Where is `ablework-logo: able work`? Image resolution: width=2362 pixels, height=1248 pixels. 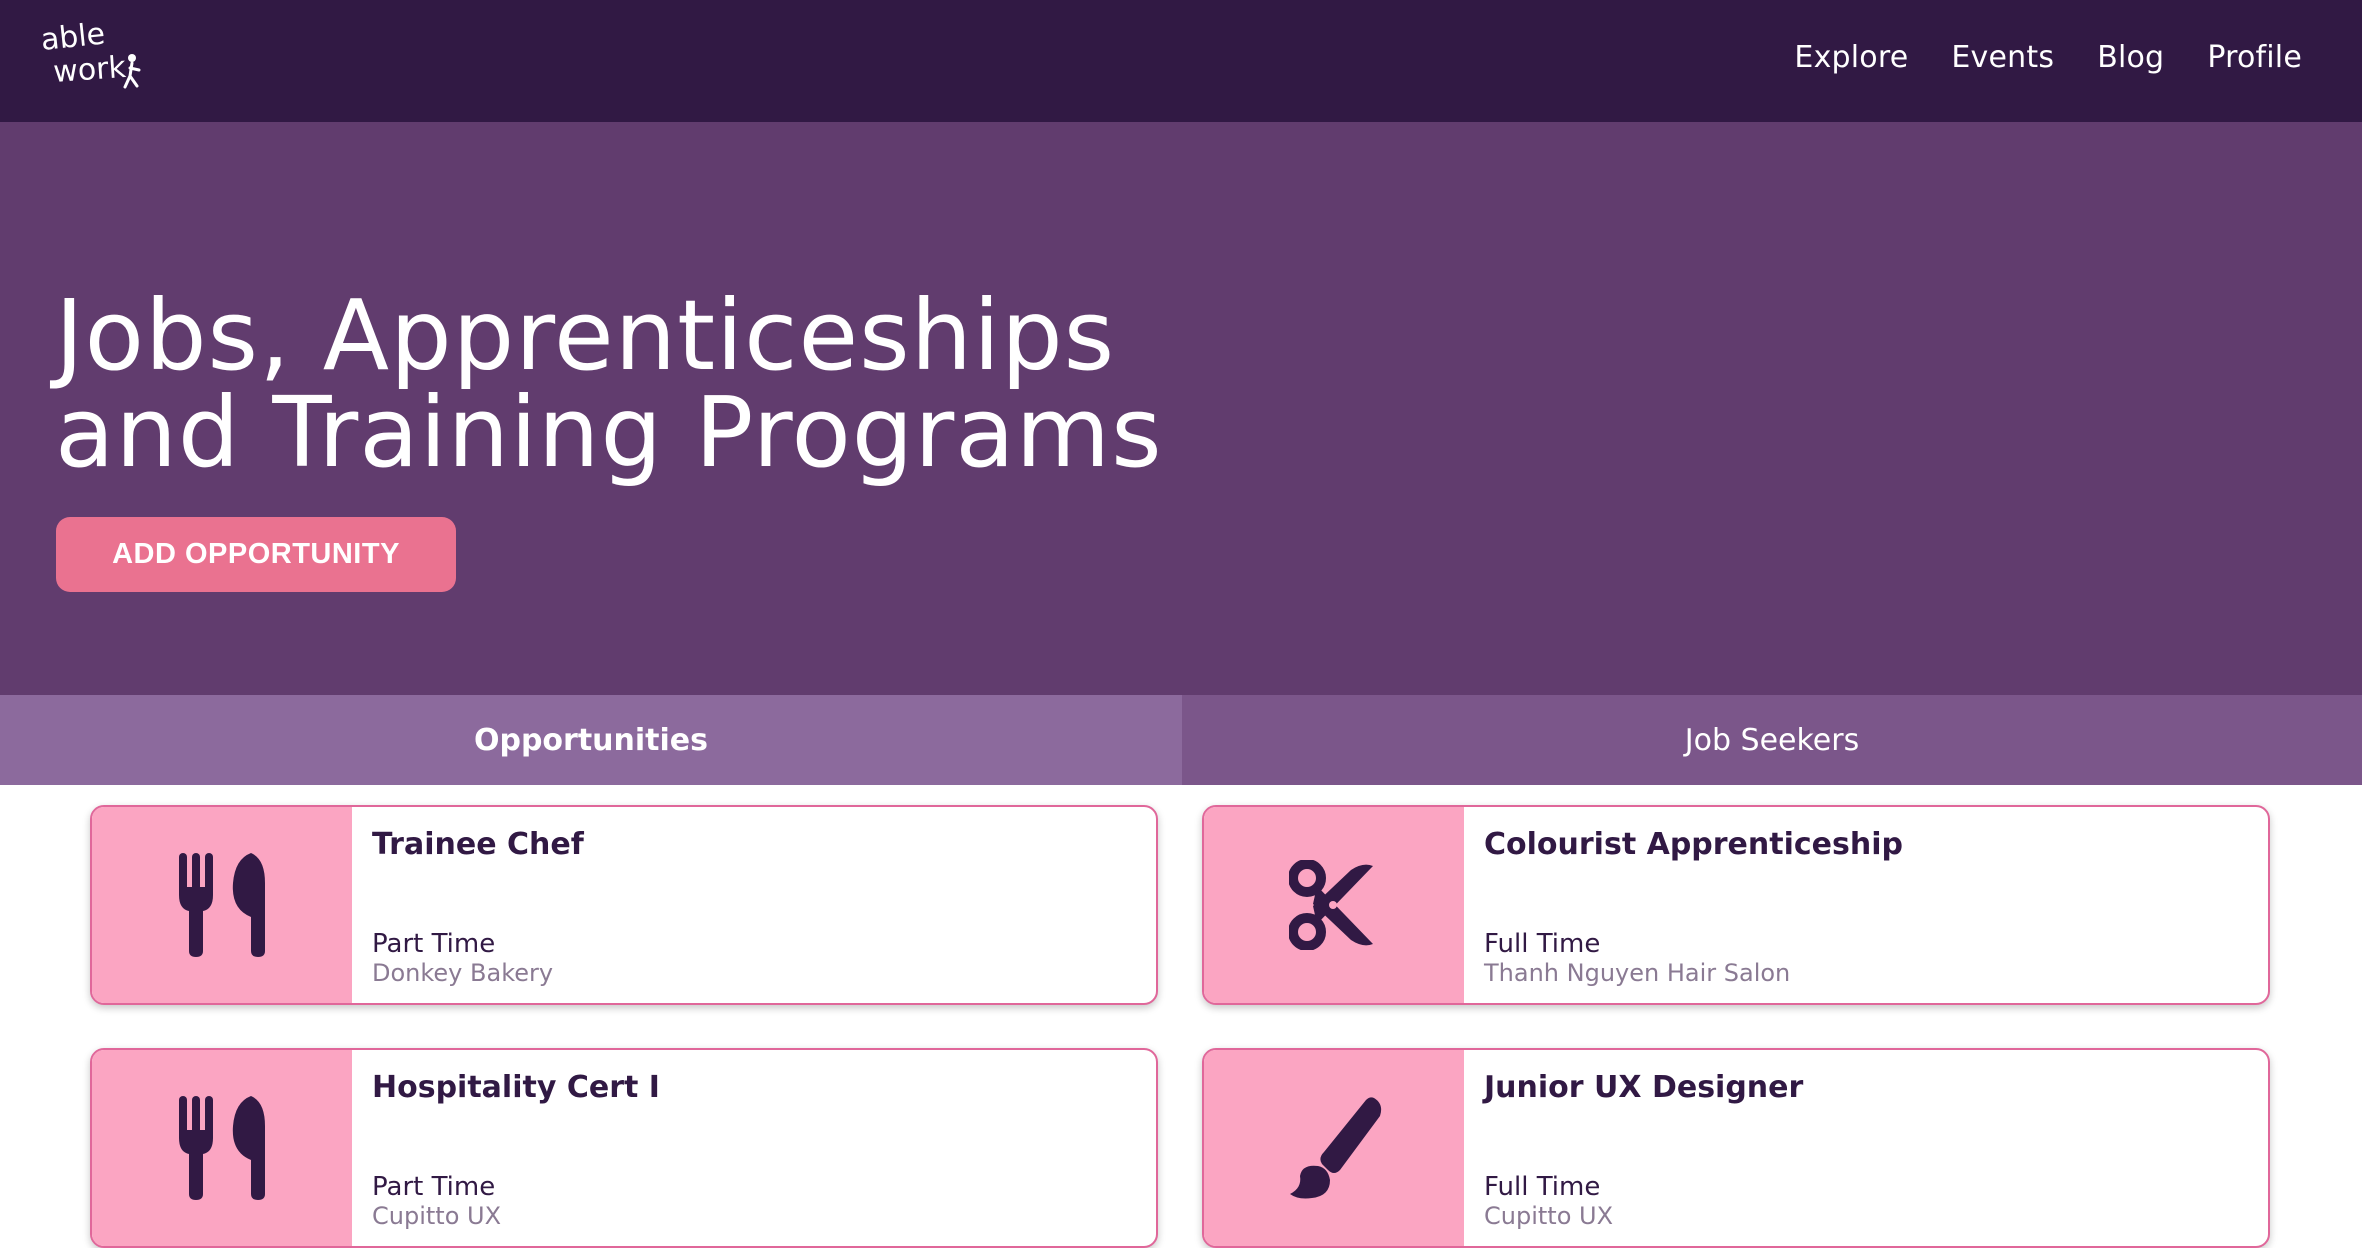 ablework-logo: able work is located at coordinates (95, 60).